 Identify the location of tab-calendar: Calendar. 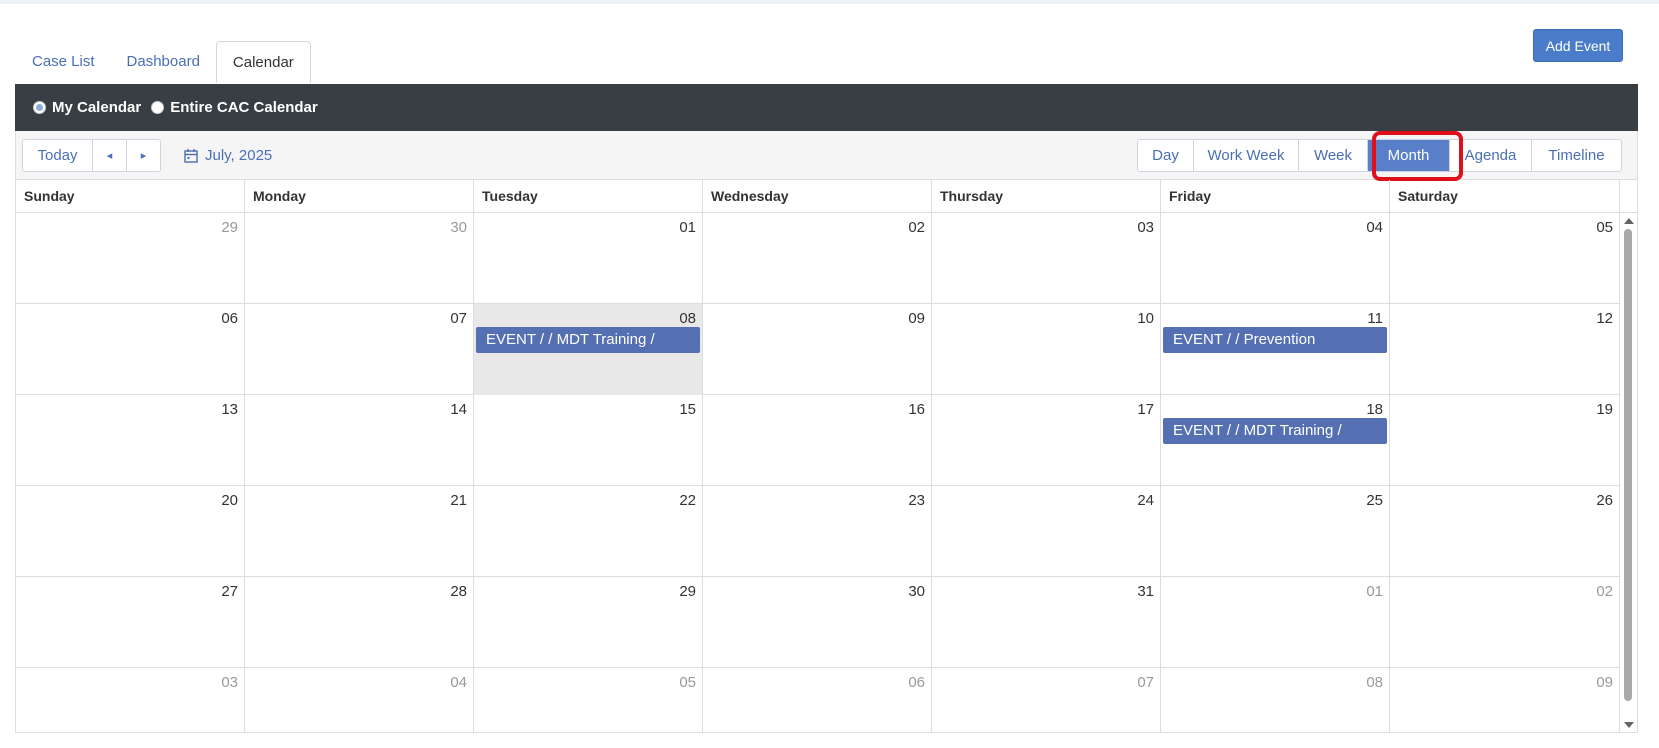
(263, 62).